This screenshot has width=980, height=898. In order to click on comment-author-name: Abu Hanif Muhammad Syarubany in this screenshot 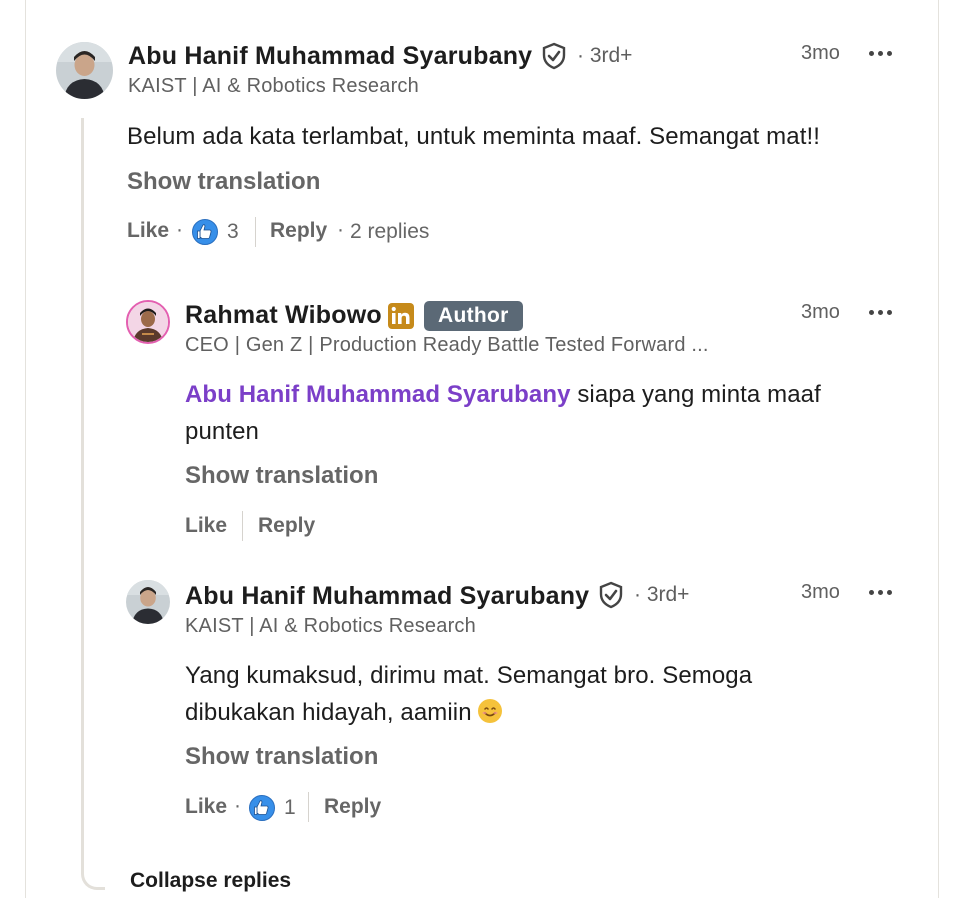, I will do `click(330, 56)`.